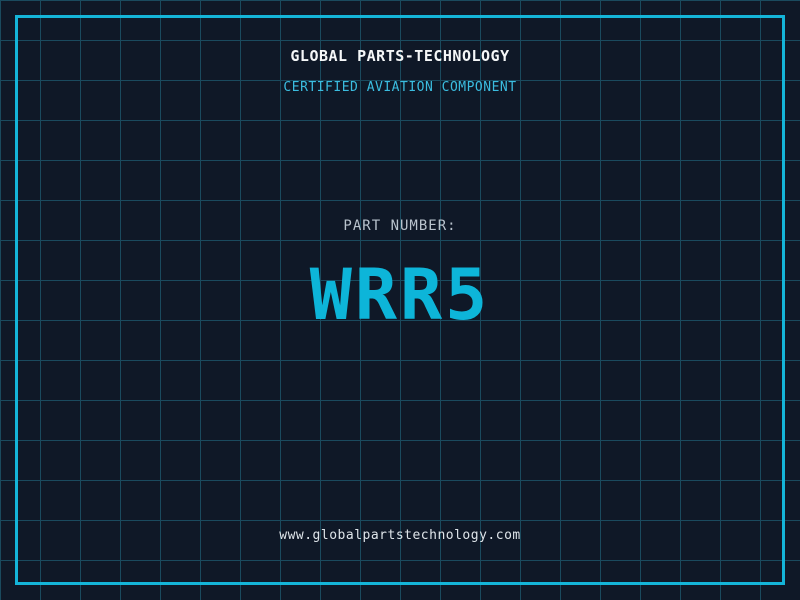 This screenshot has width=800, height=600. What do you see at coordinates (400, 226) in the screenshot?
I see `part-number-label: PART NUMBER:` at bounding box center [400, 226].